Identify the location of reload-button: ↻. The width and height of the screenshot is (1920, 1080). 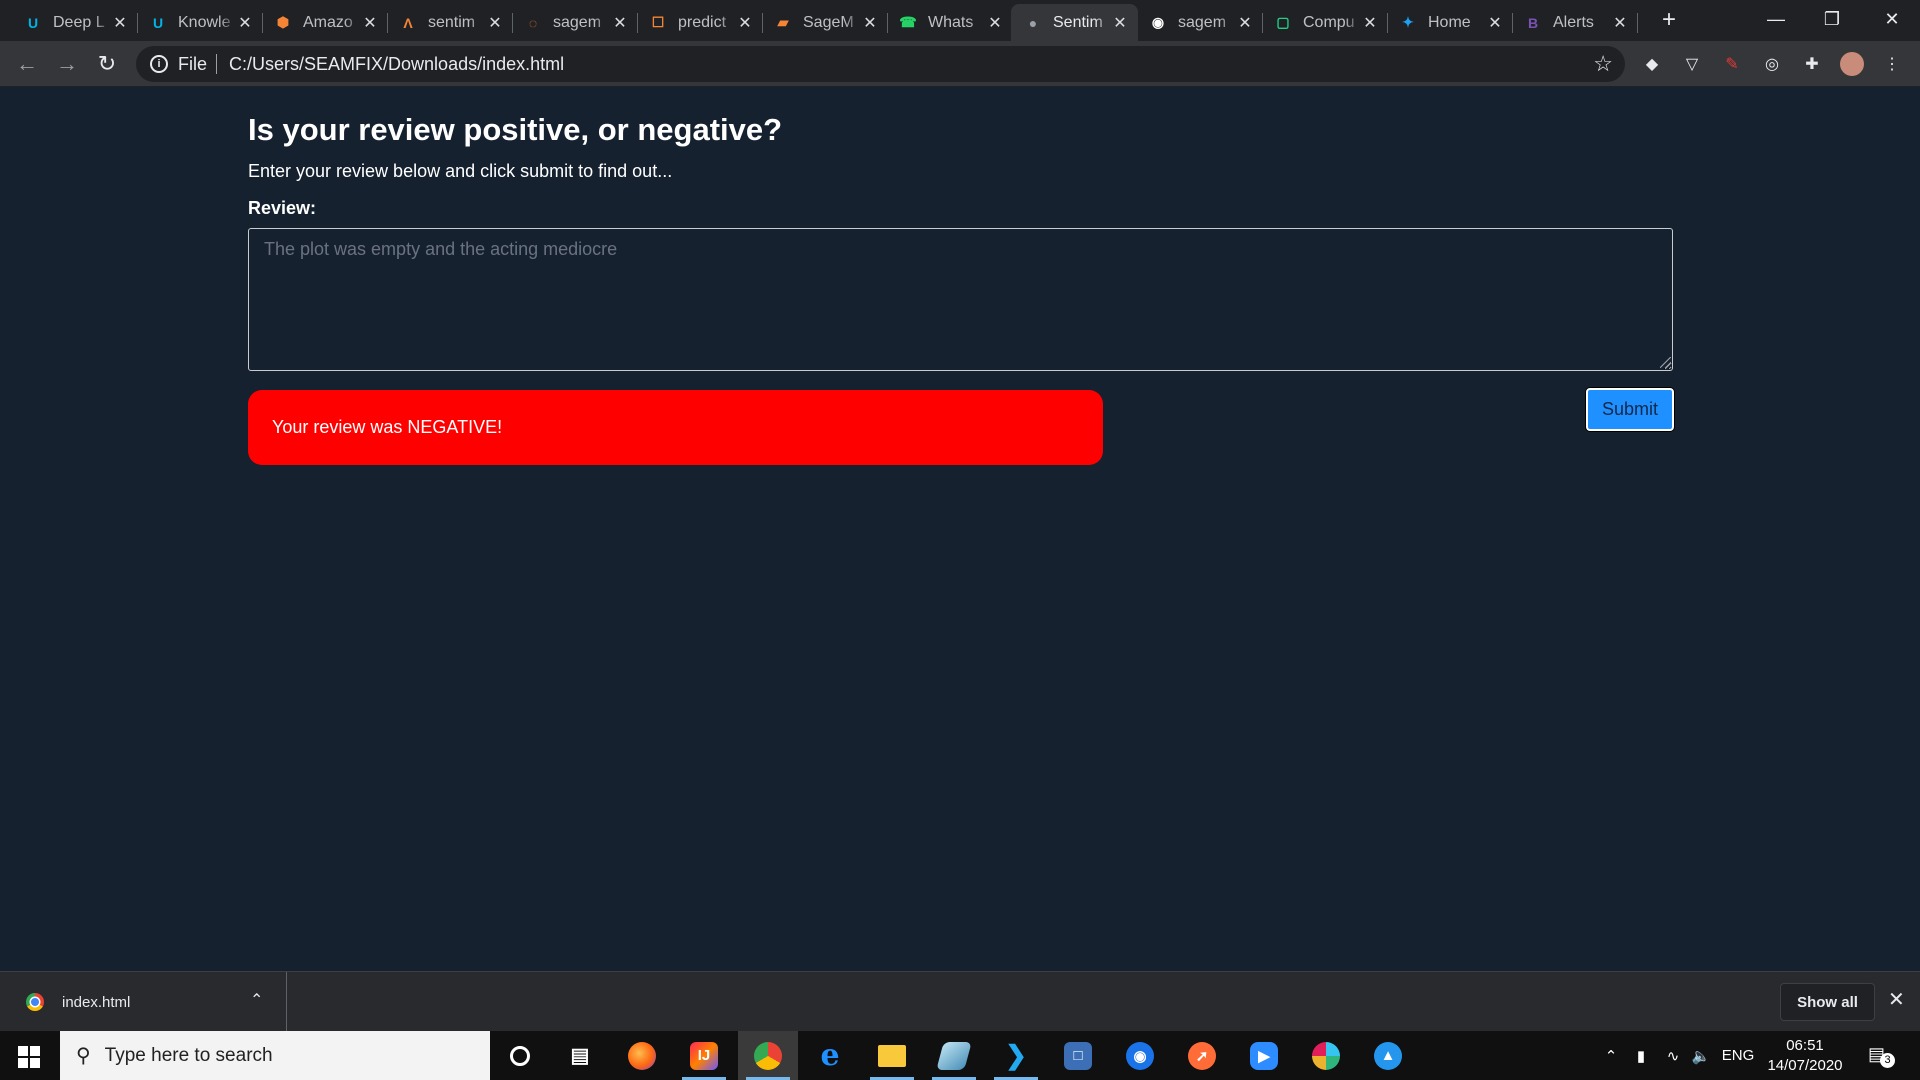
(107, 64).